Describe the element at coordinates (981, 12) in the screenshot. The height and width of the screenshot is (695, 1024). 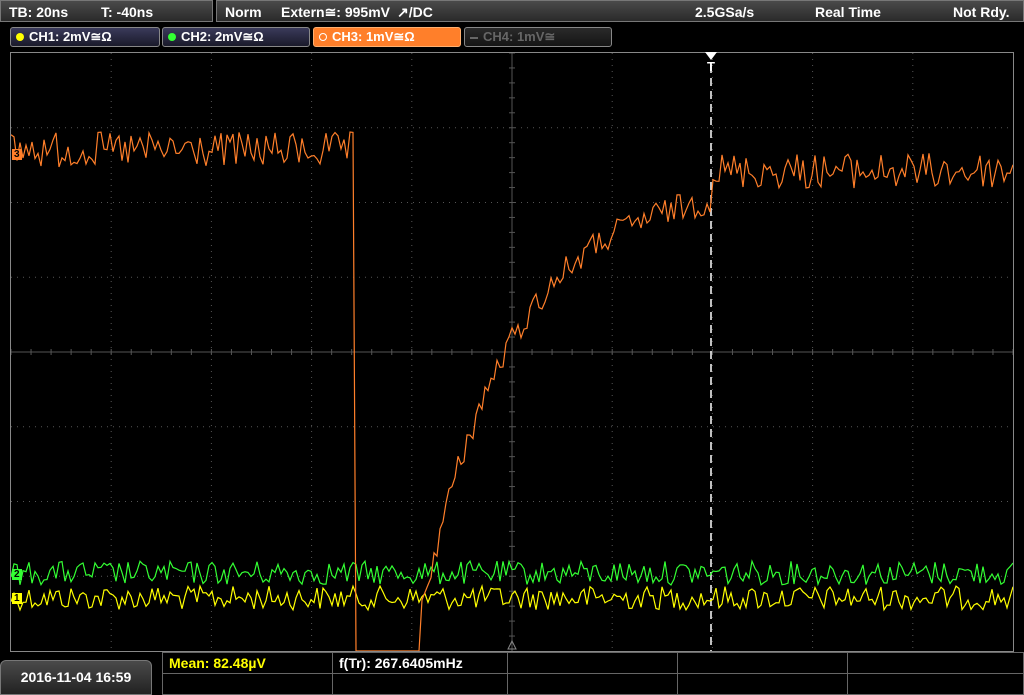
I see `status-label: Not Rdy.` at that location.